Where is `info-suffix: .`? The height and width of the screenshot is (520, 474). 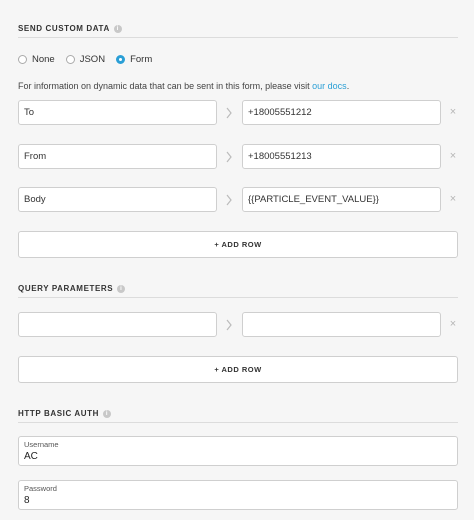 info-suffix: . is located at coordinates (348, 86).